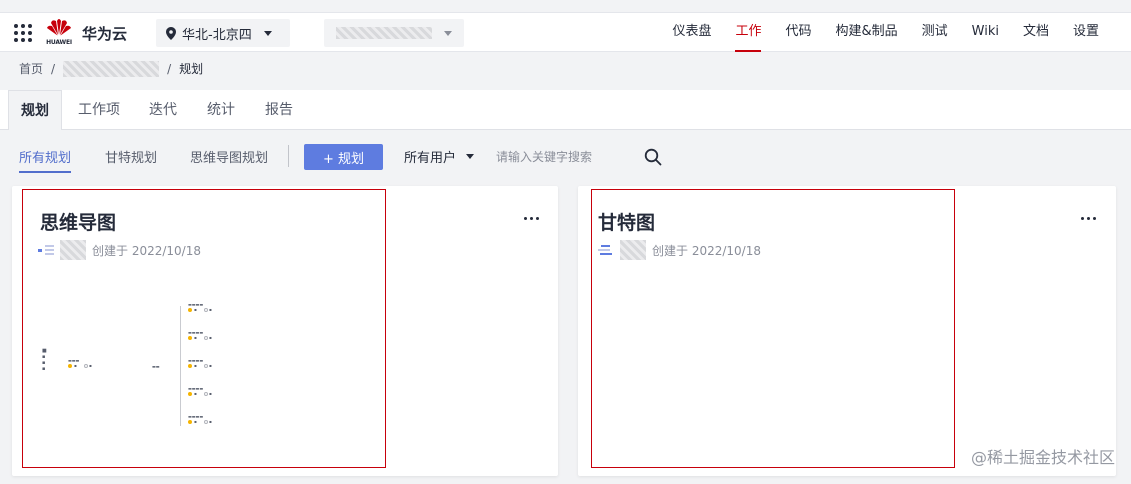 This screenshot has width=1131, height=484. What do you see at coordinates (279, 110) in the screenshot?
I see `tab-reports: 报告` at bounding box center [279, 110].